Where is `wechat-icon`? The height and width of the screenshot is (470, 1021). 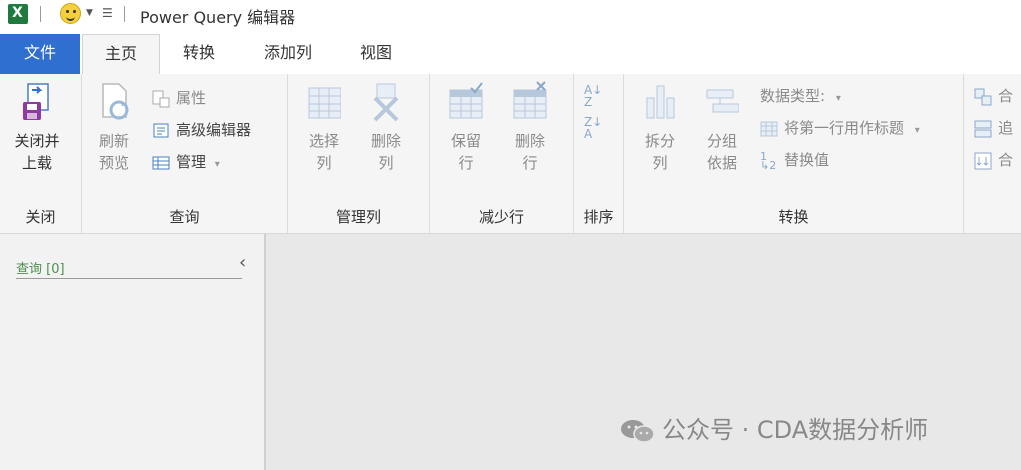
wechat-icon is located at coordinates (638, 431).